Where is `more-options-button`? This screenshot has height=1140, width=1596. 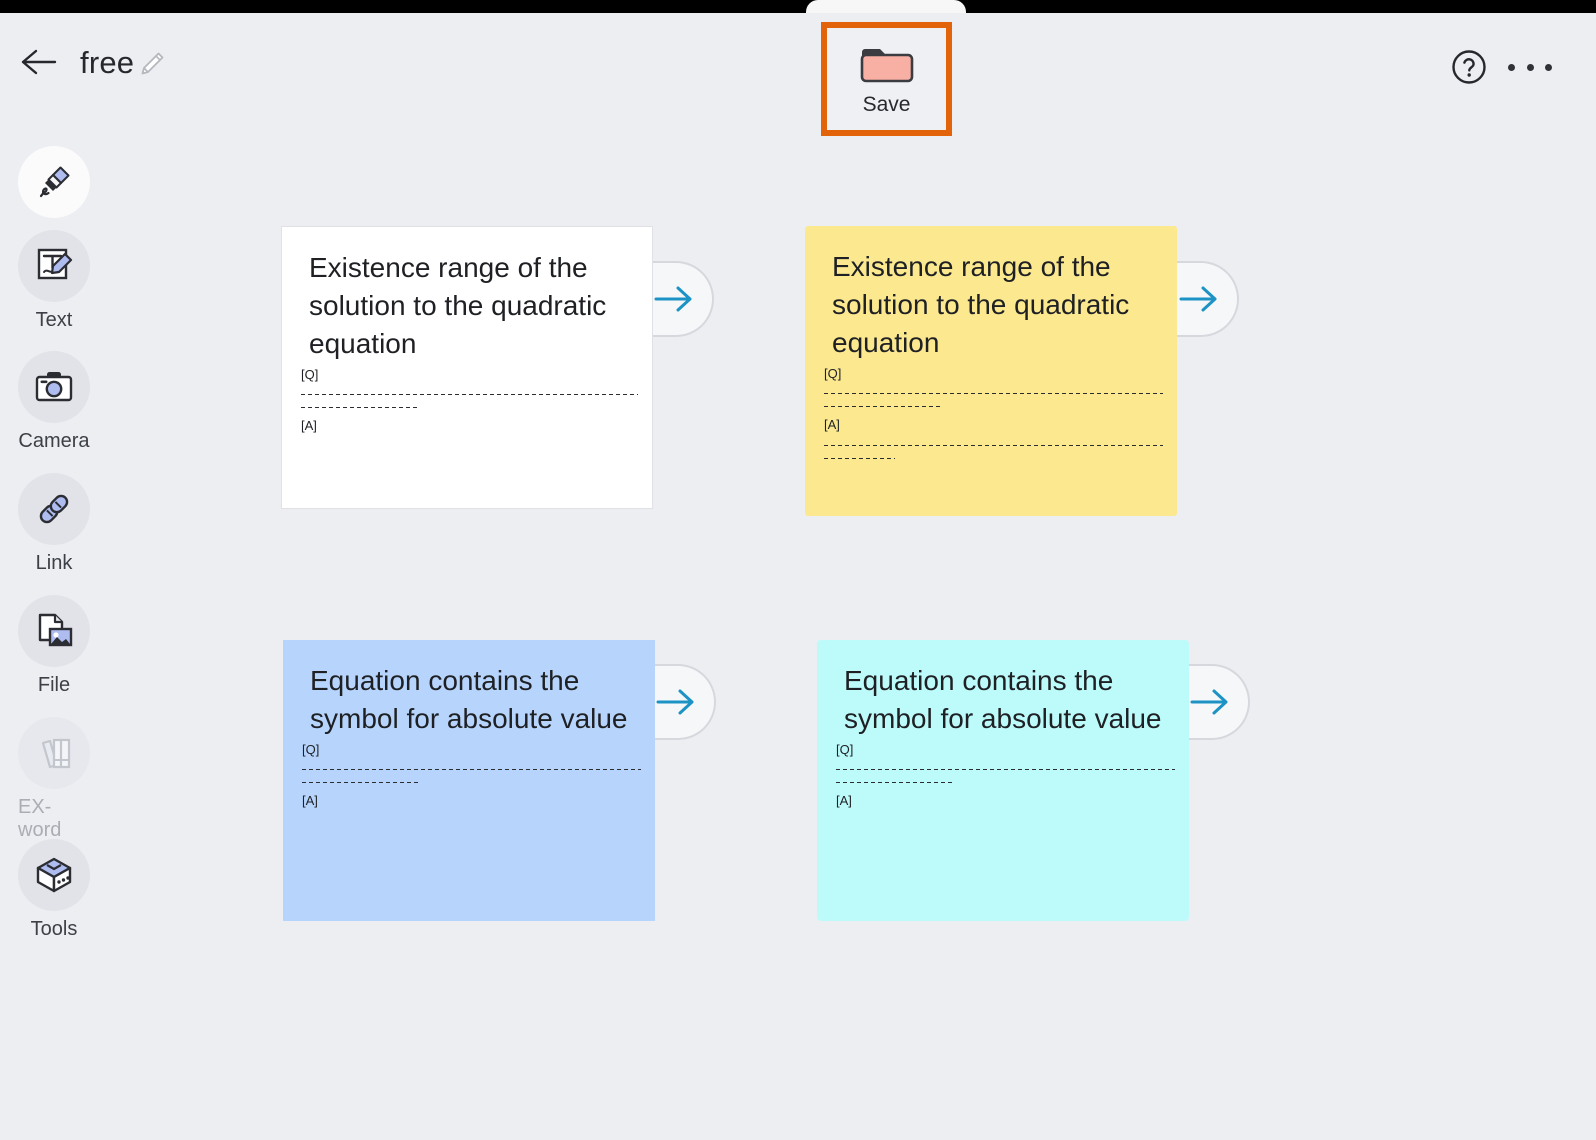
more-options-button is located at coordinates (1530, 67).